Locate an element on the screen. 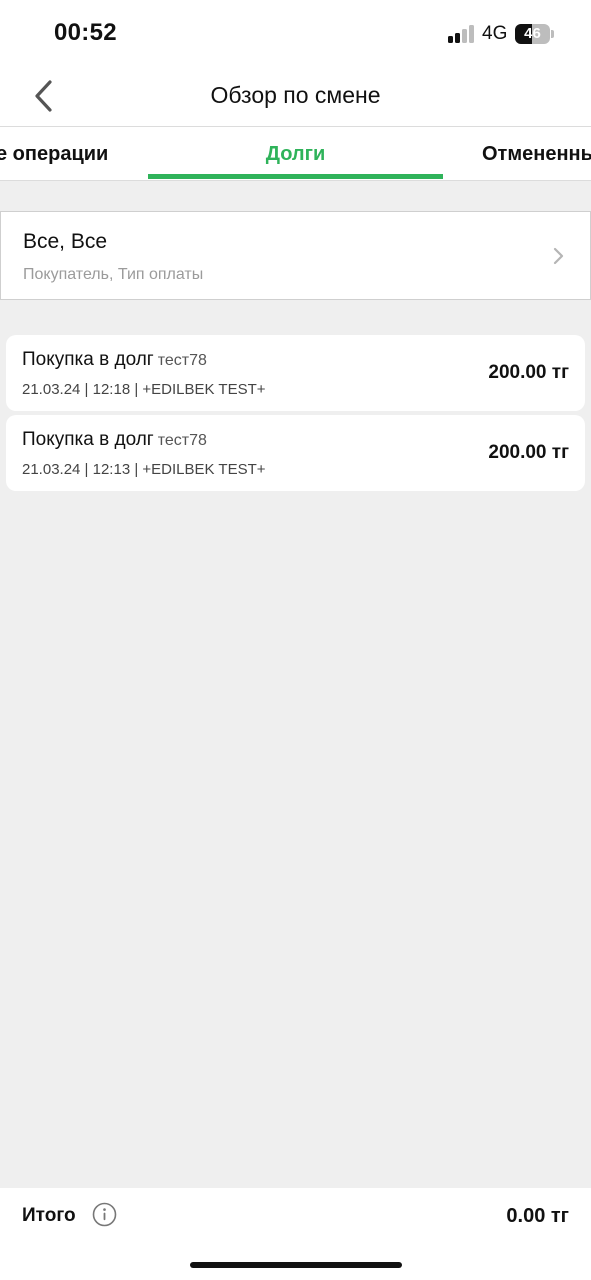  transaction-meta: 21.03.24 | 12:13 | +EDILBEK TEST+ is located at coordinates (144, 469).